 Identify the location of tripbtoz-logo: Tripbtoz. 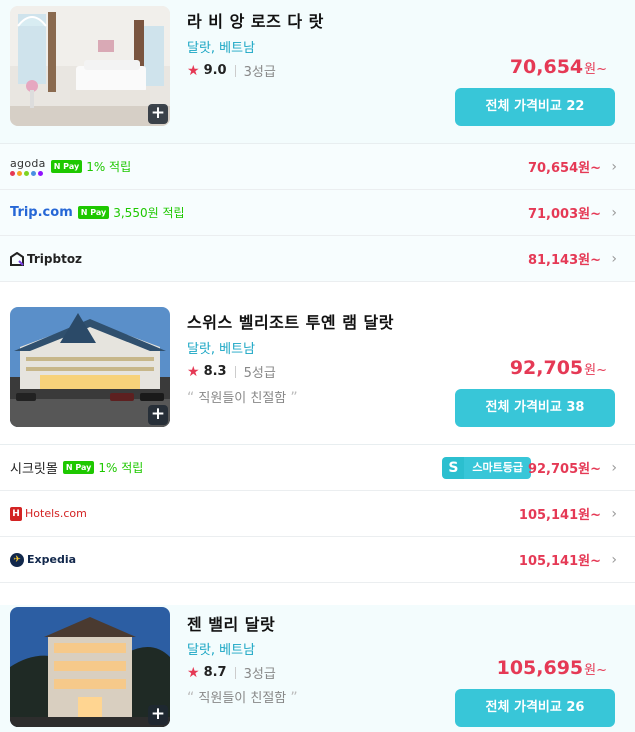
(46, 258).